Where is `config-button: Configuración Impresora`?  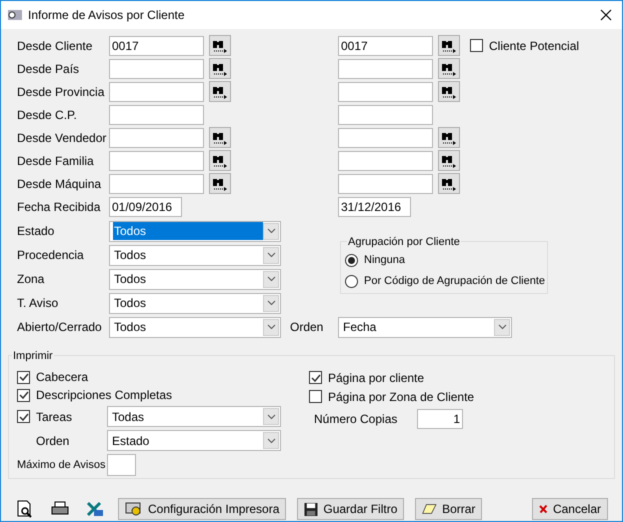 config-button: Configuración Impresora is located at coordinates (202, 509).